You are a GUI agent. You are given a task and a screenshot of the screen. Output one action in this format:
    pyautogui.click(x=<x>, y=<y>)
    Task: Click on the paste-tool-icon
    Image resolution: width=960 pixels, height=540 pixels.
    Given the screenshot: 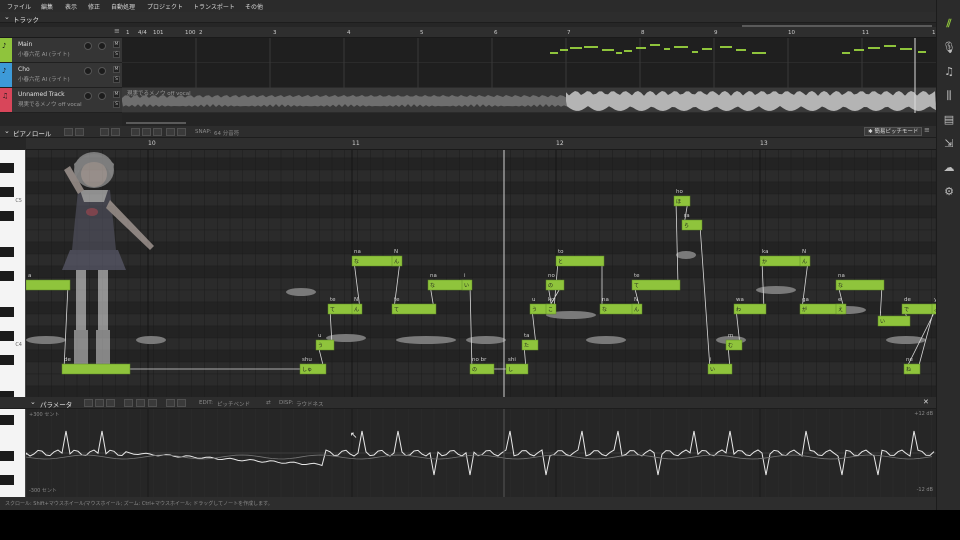 What is the action you would take?
    pyautogui.click(x=181, y=403)
    